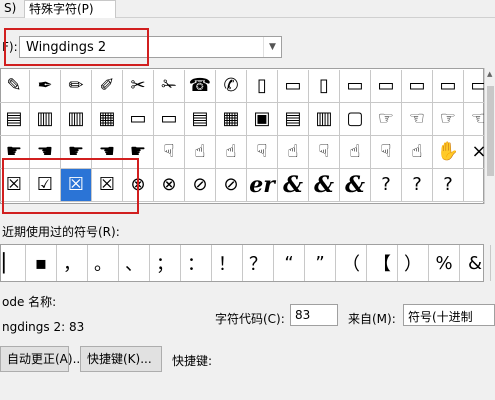 The height and width of the screenshot is (400, 495). I want to click on symbol-glyph: ⊘, so click(231, 184).